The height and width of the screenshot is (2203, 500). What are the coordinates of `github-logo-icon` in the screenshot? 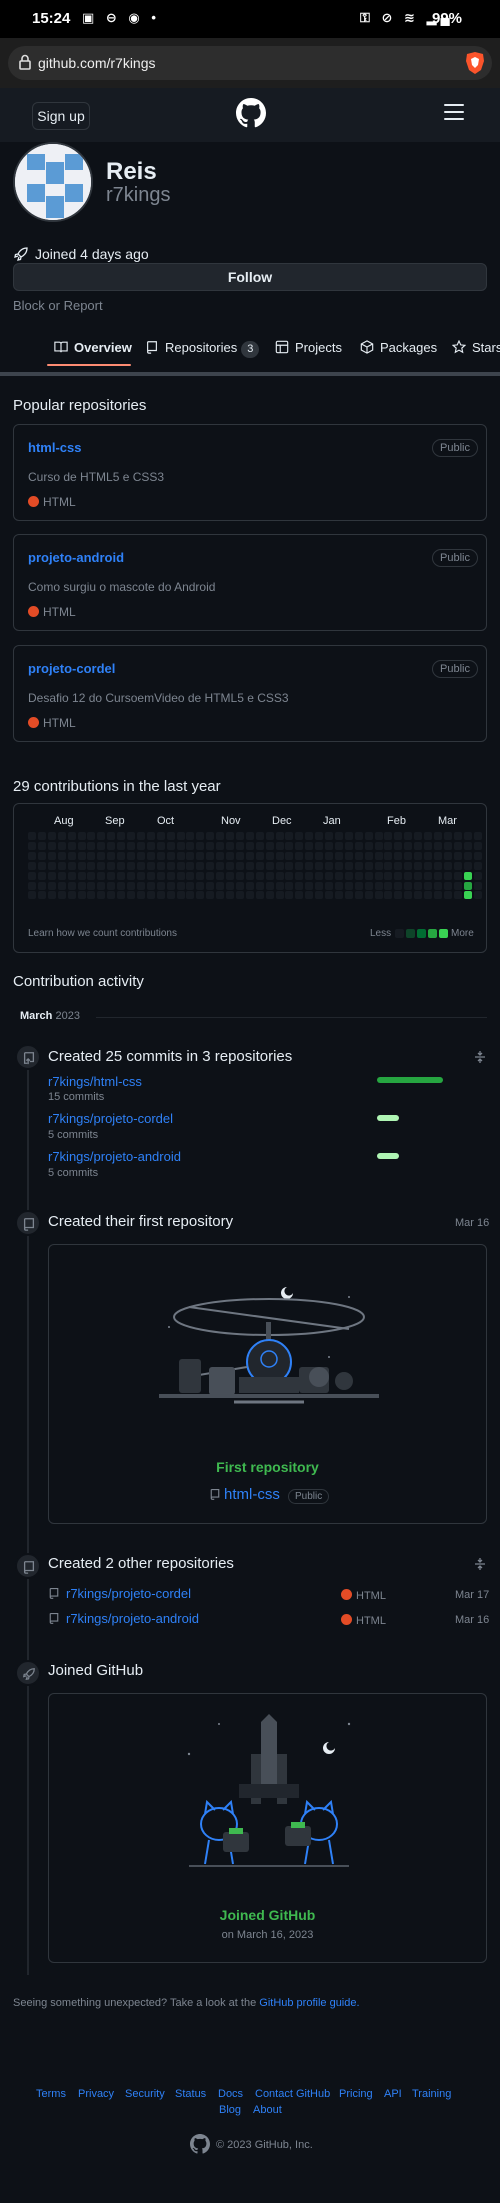 It's located at (251, 113).